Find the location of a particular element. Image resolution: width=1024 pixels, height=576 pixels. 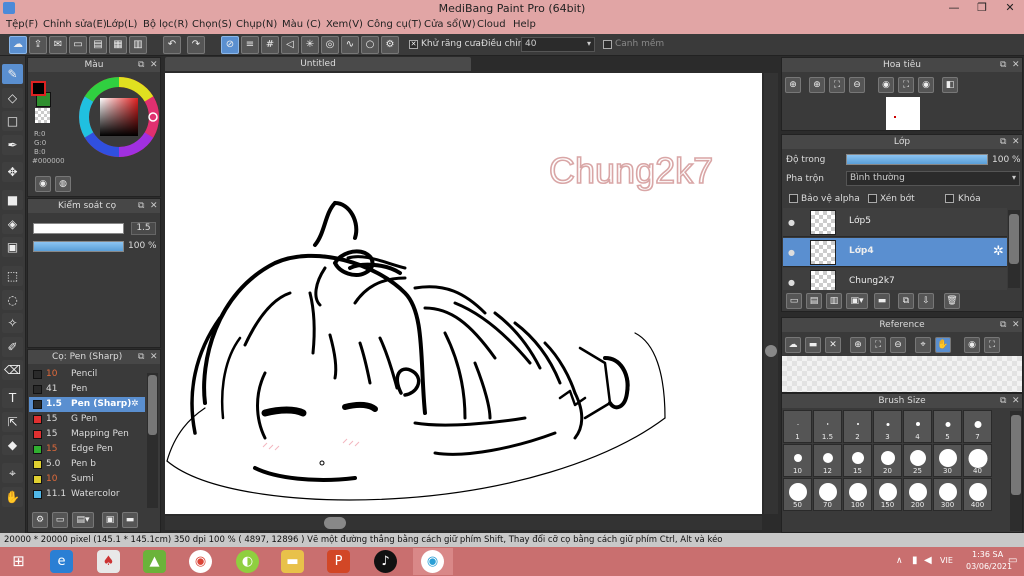

brush-size-scroll-thumb is located at coordinates (1016, 455).